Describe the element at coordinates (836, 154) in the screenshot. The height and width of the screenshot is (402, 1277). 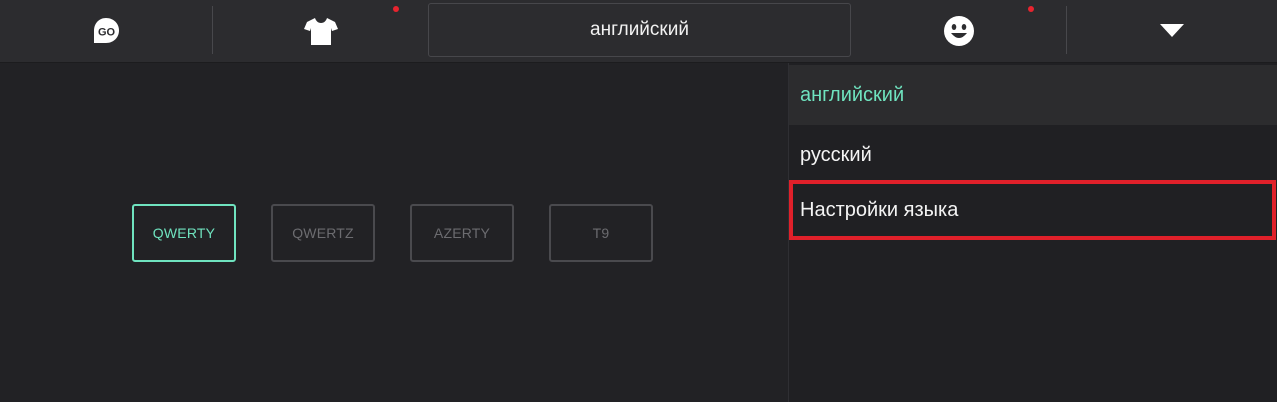
I see `dropdown-item-label: русский` at that location.